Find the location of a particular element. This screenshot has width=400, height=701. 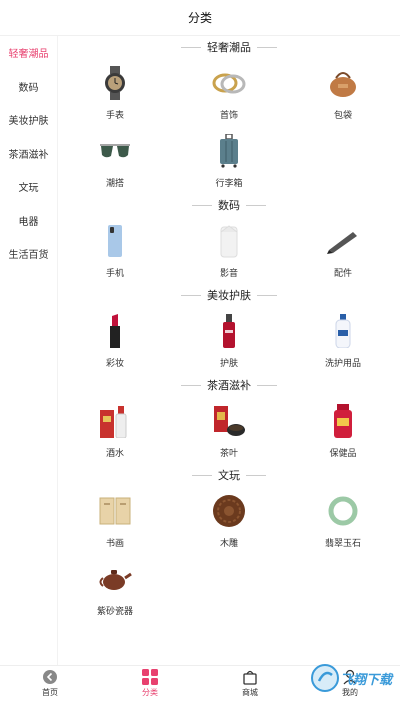

section-title: 数码 is located at coordinates (229, 206).